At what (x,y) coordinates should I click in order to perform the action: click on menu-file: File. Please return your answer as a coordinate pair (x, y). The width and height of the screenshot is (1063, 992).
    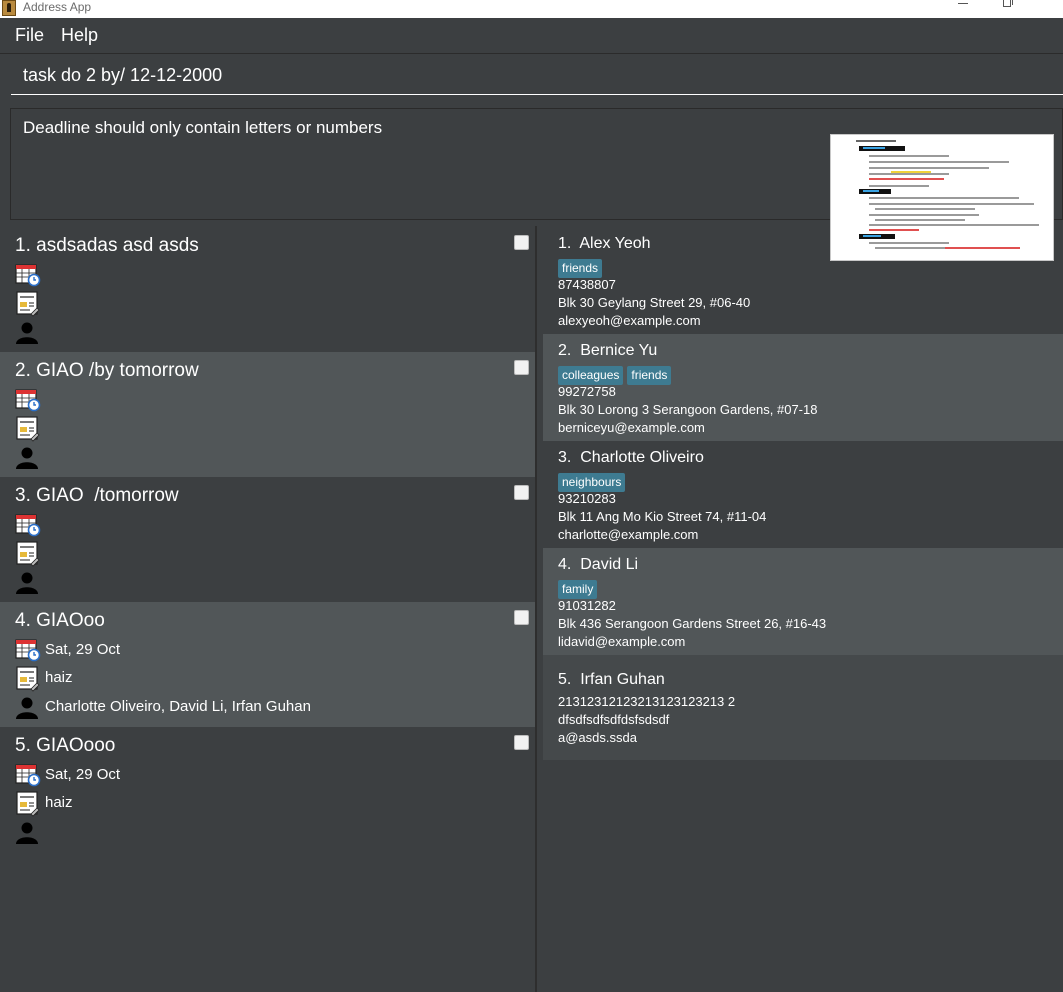
    Looking at the image, I should click on (29, 35).